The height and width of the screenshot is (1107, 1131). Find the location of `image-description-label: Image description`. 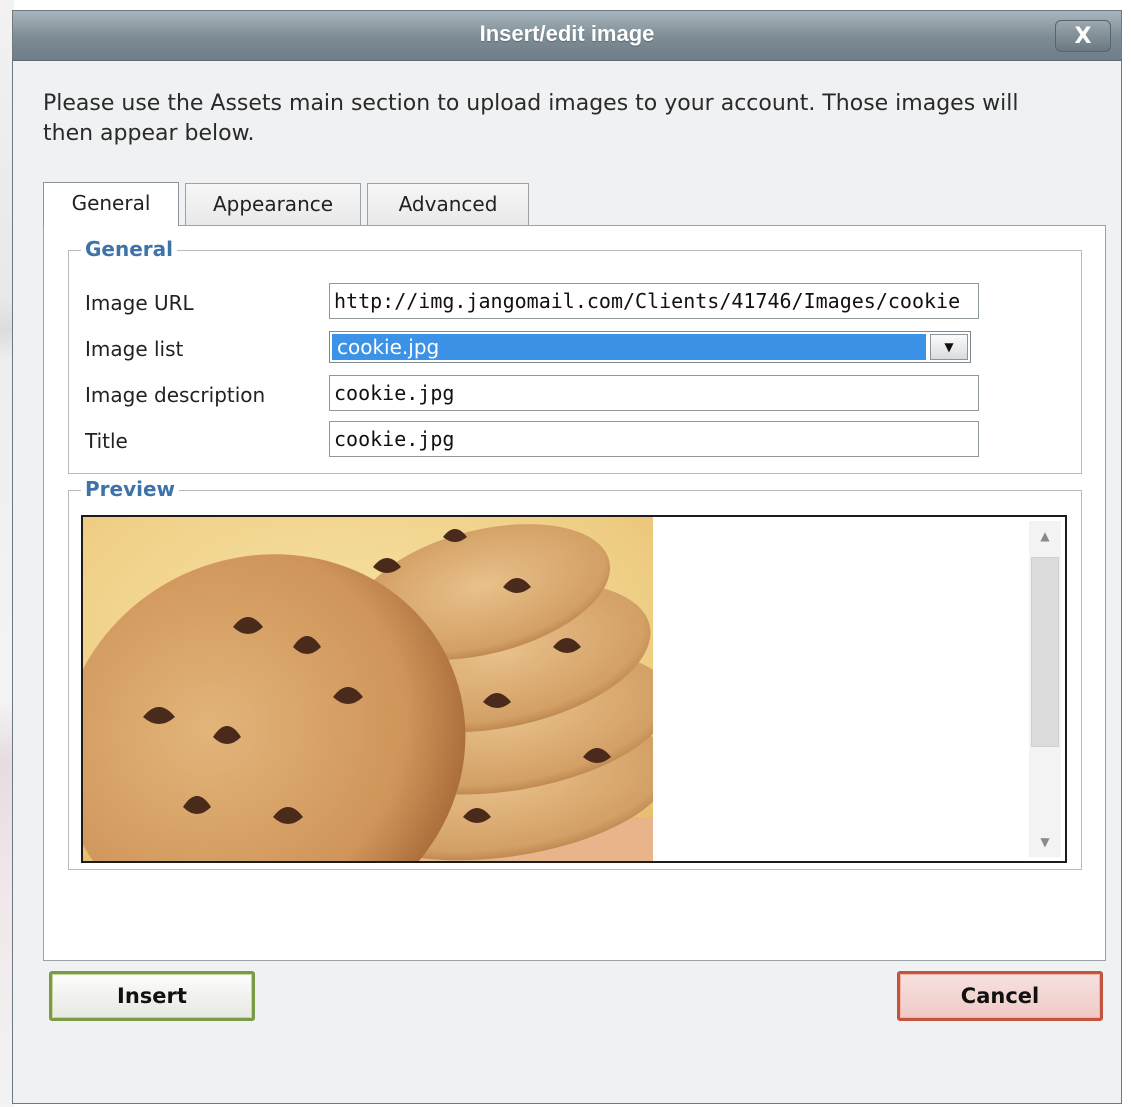

image-description-label: Image description is located at coordinates (175, 395).